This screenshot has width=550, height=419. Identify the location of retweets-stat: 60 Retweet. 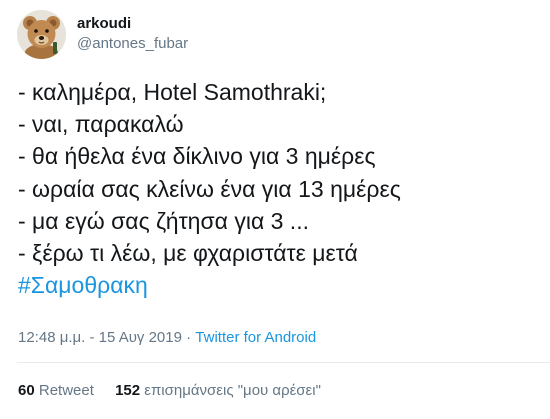
(58, 390).